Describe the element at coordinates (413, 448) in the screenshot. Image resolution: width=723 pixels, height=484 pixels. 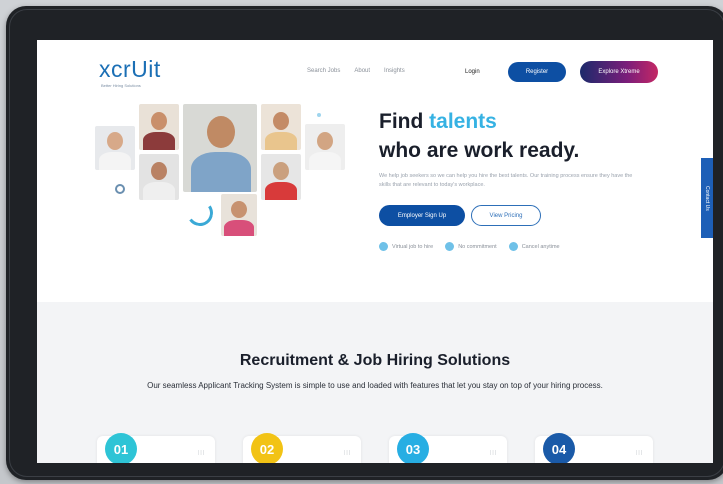
I see `step-number-badge: 03` at that location.